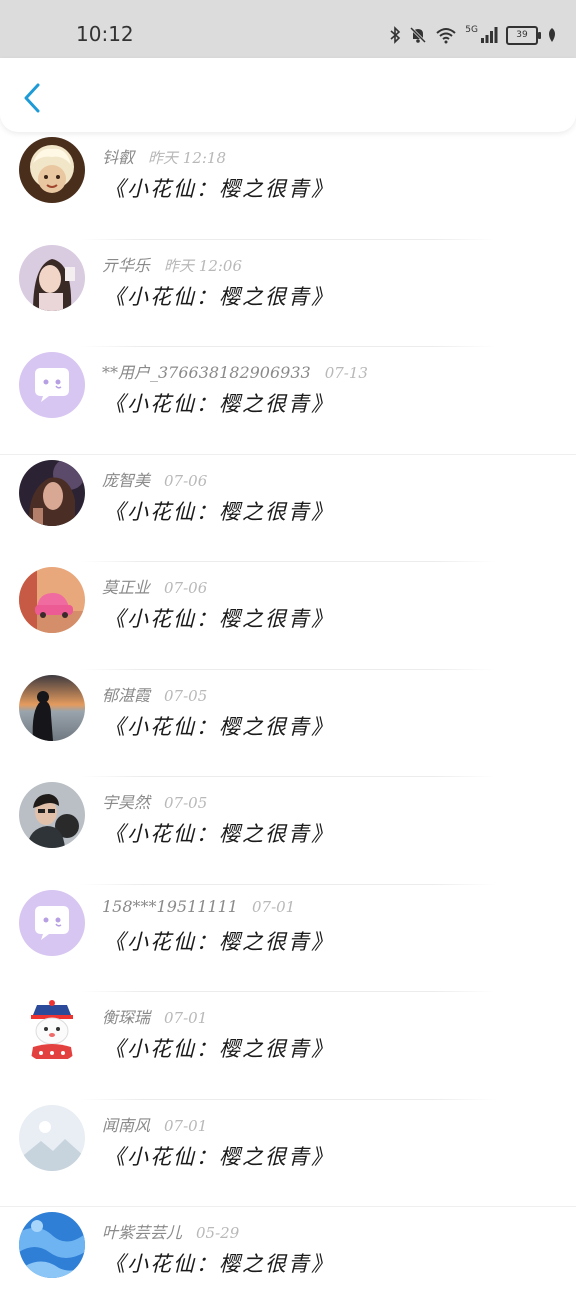 The width and height of the screenshot is (576, 1315). I want to click on list-item: 莫正业 07-06 《小花仙：樱之很青》, so click(288, 616).